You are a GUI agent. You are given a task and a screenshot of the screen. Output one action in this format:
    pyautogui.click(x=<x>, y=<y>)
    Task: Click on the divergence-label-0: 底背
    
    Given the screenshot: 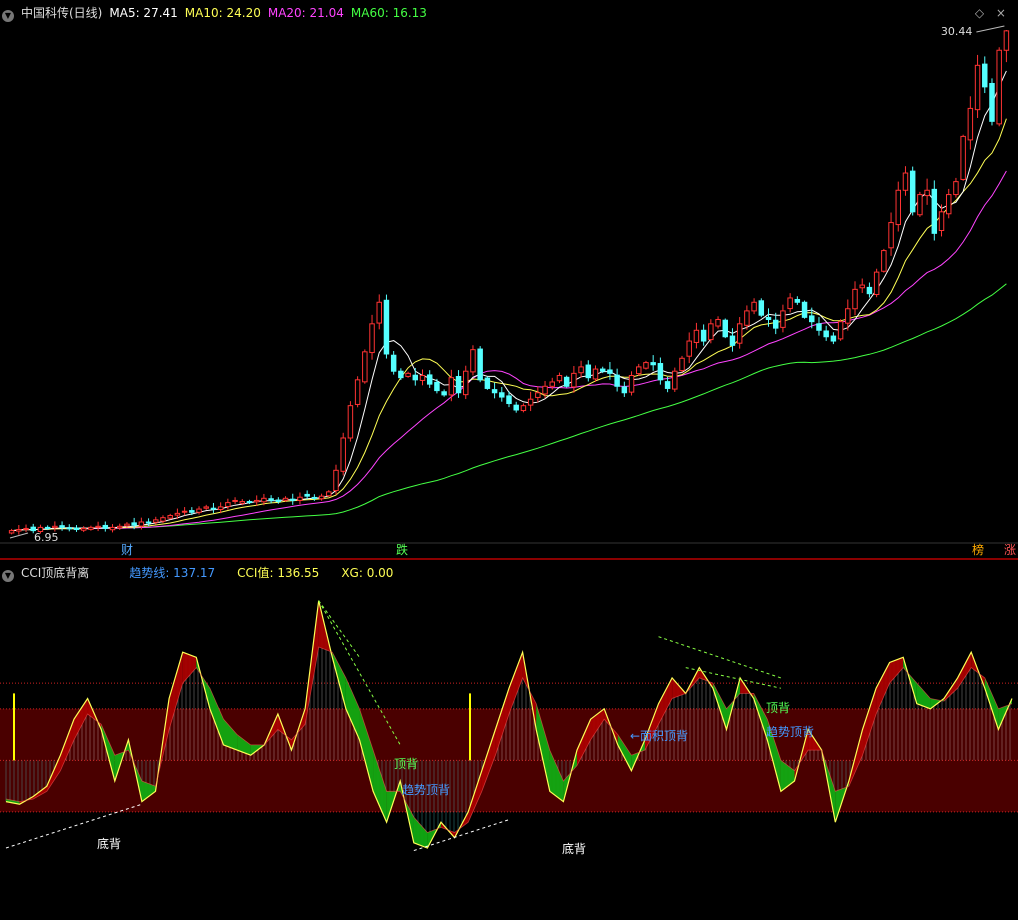 What is the action you would take?
    pyautogui.click(x=109, y=843)
    